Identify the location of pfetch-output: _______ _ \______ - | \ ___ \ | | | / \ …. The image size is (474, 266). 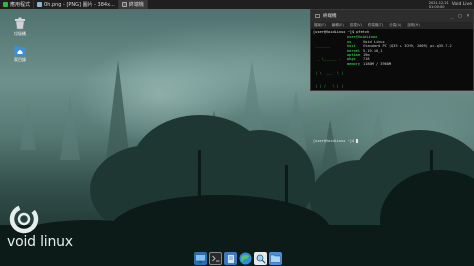
(392, 85).